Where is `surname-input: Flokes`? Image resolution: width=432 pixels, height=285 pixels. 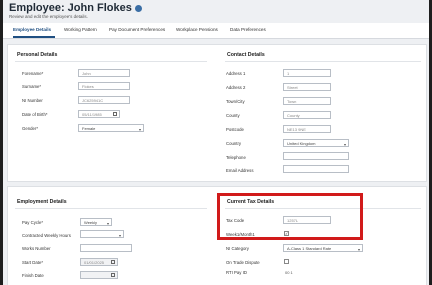
surname-input: Flokes is located at coordinates (104, 86).